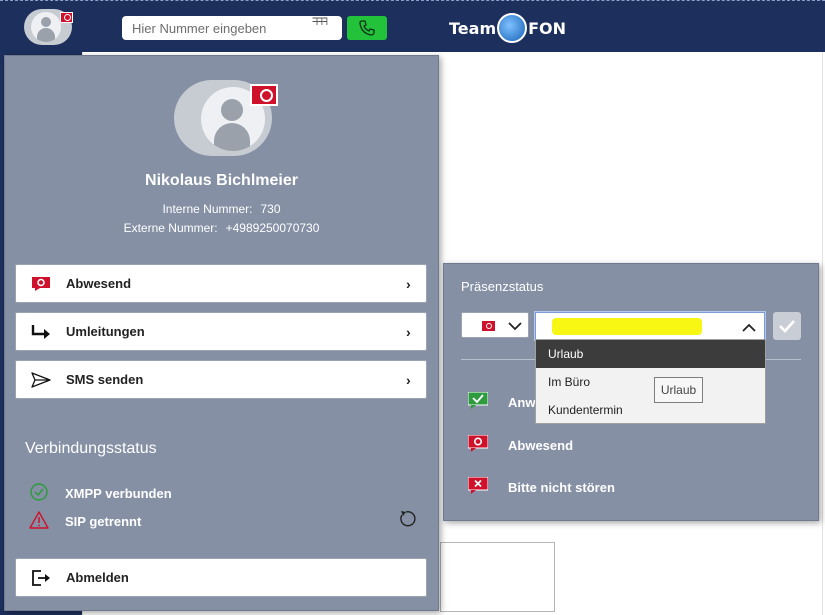 The width and height of the screenshot is (825, 615). I want to click on tooltip: Urlaub, so click(678, 390).